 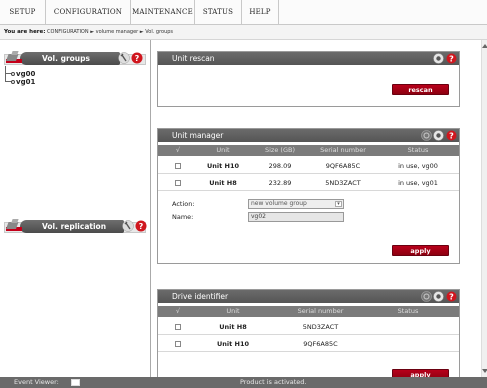 I want to click on menu-configuration: CONFIGURATION, so click(x=88, y=12).